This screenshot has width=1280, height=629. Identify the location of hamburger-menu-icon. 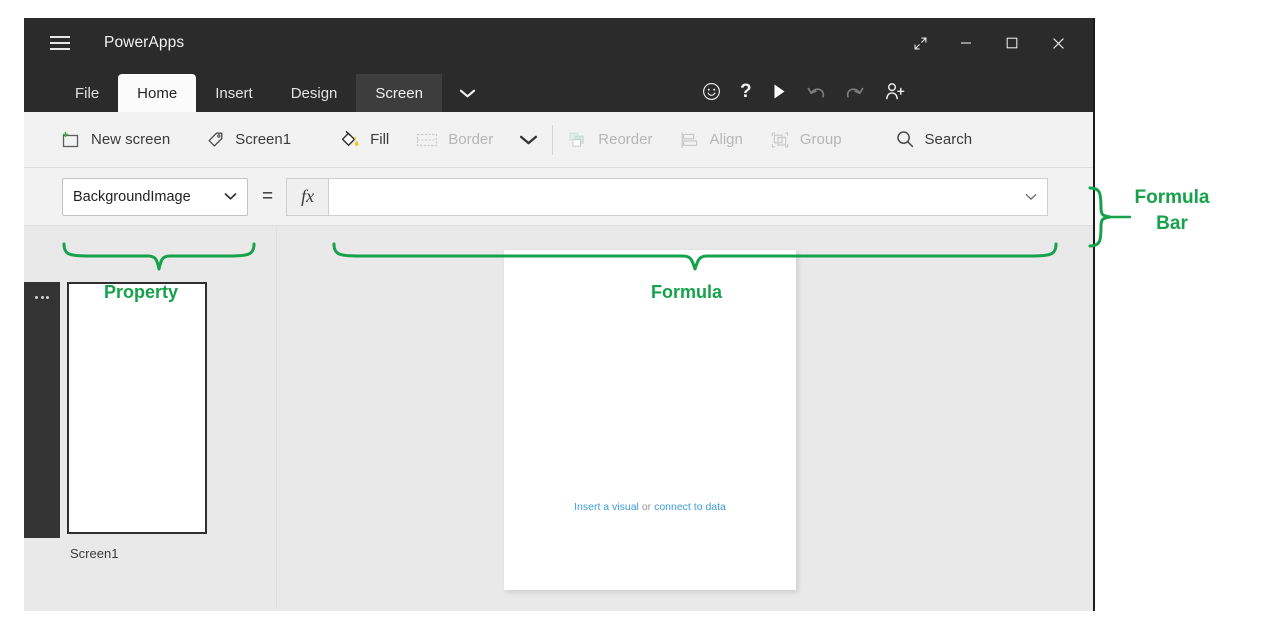
(60, 43).